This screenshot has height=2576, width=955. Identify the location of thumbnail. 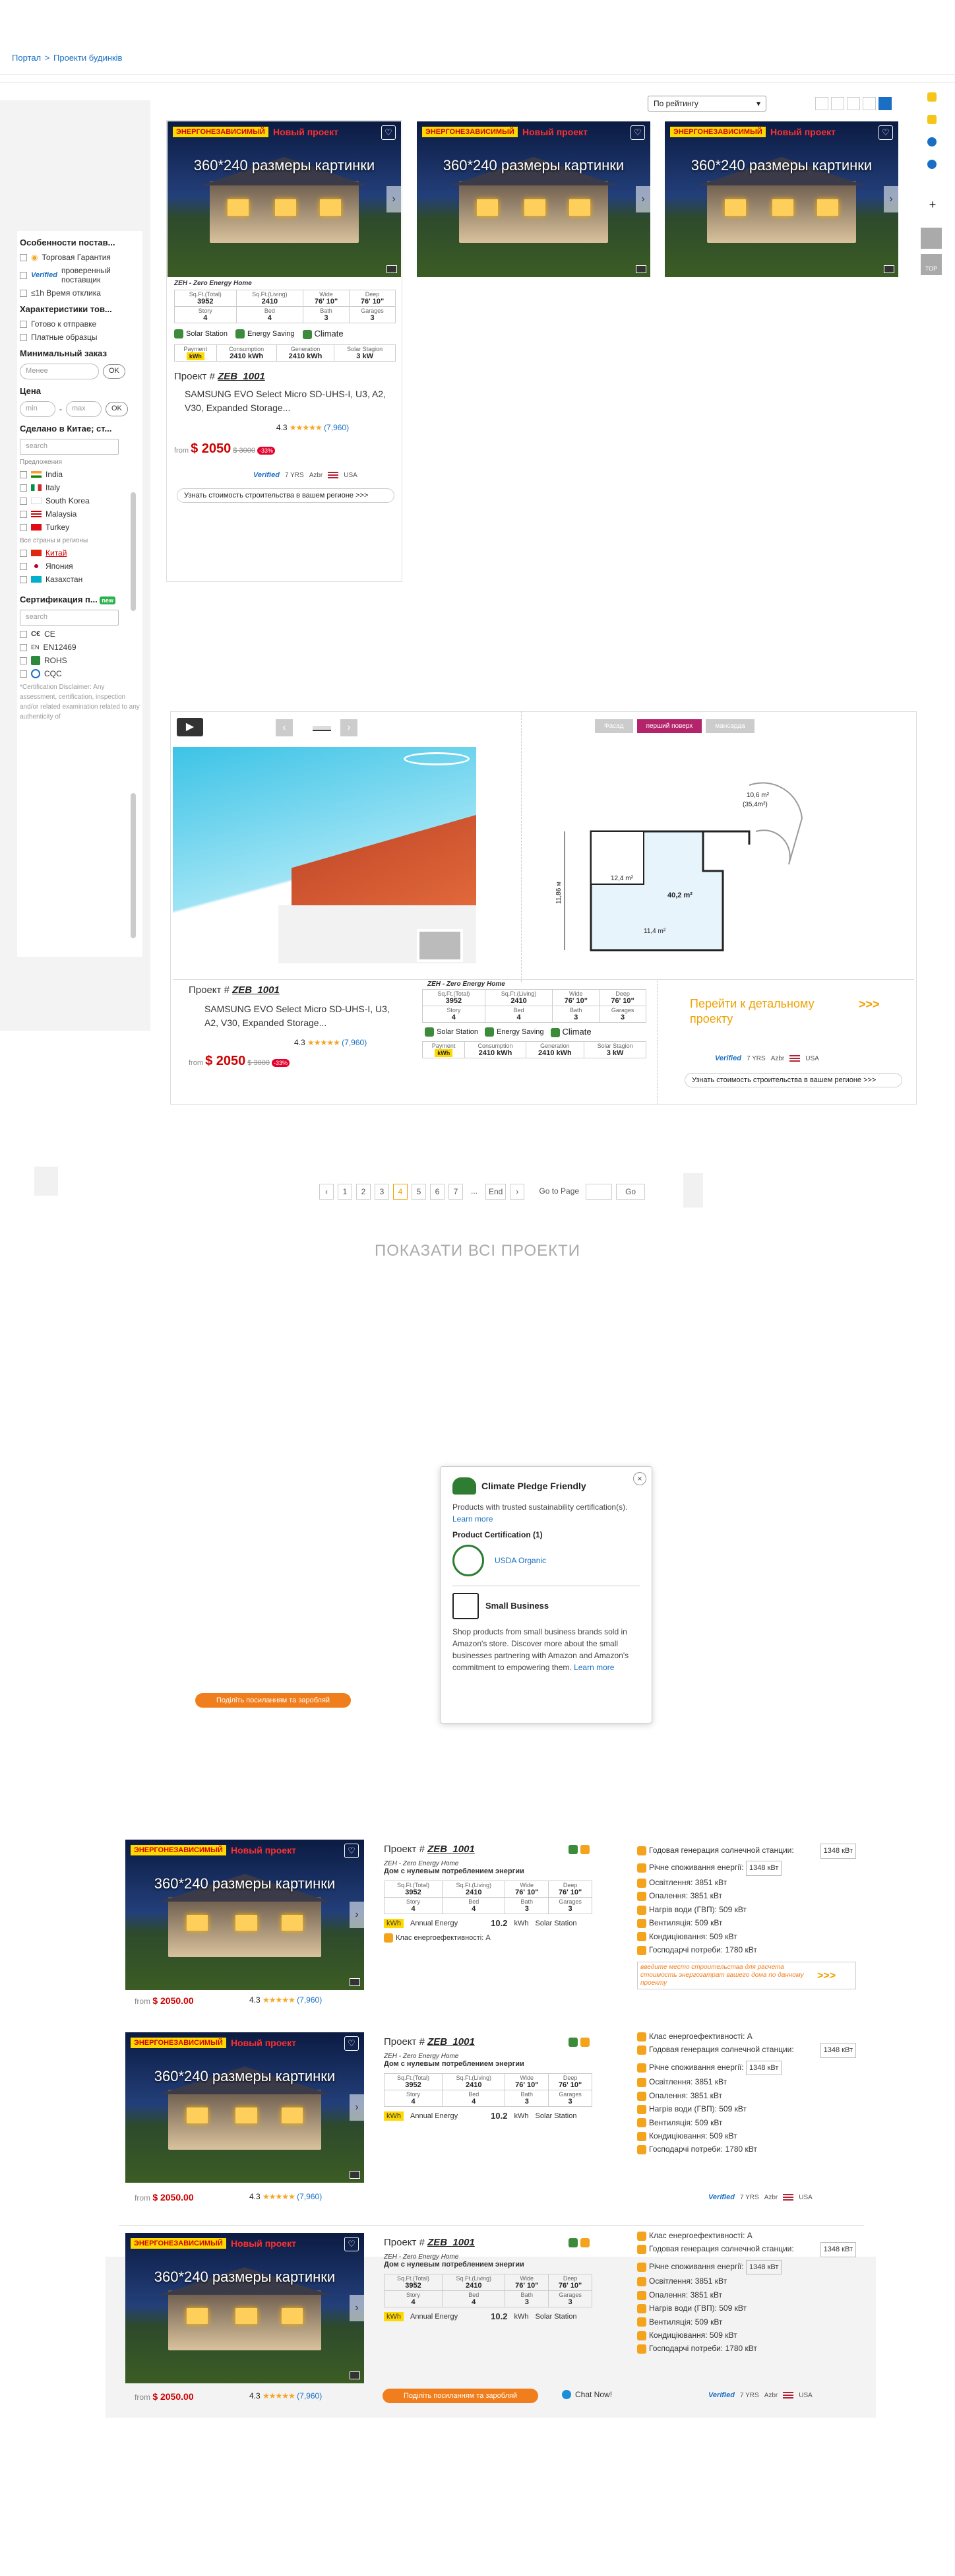
(322, 728).